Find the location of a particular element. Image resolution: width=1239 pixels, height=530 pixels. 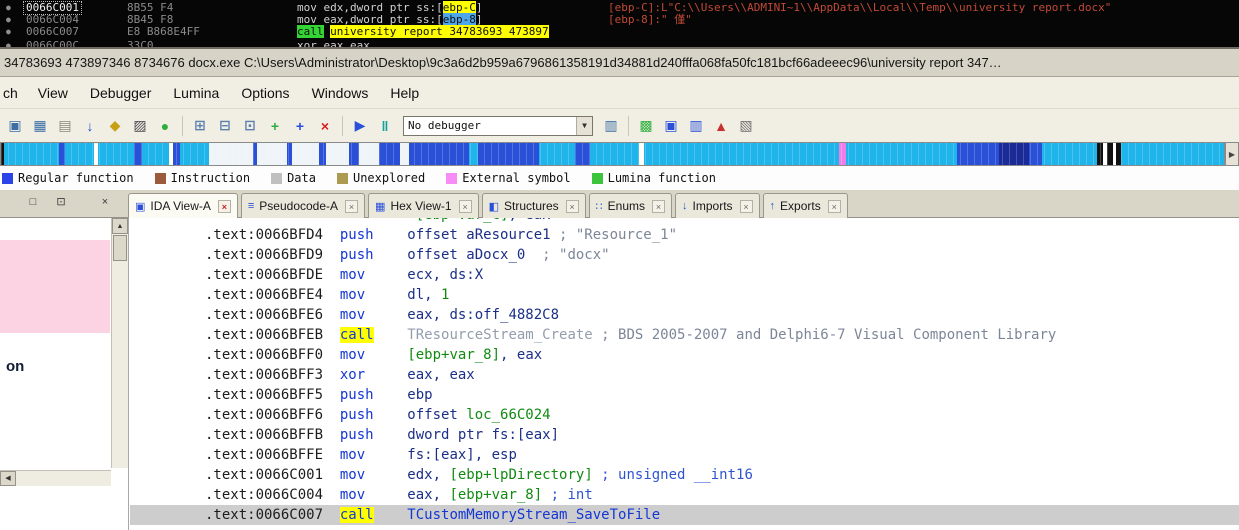

dock-close-button: × is located at coordinates (105, 203).